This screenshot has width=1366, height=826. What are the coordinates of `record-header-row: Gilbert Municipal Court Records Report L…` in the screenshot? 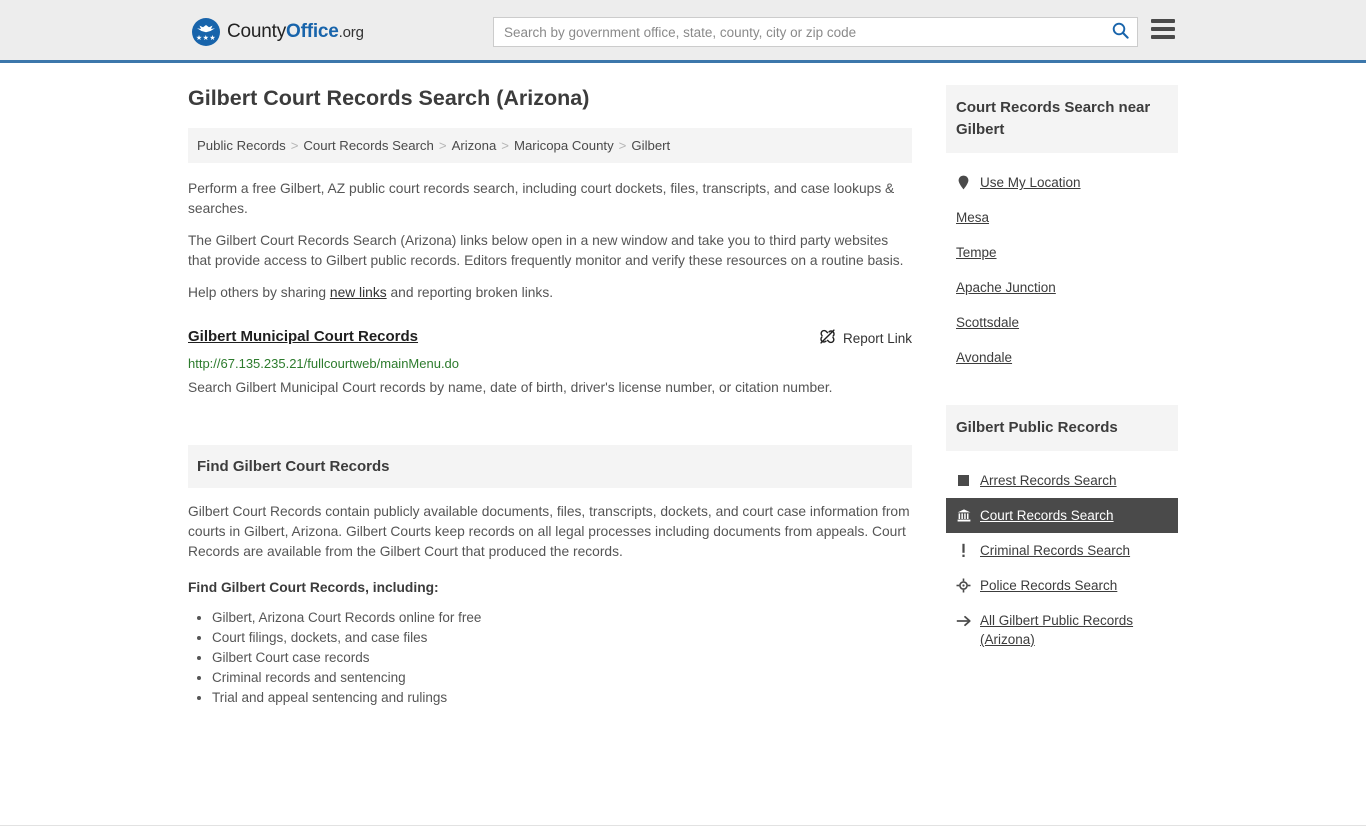 It's located at (550, 337).